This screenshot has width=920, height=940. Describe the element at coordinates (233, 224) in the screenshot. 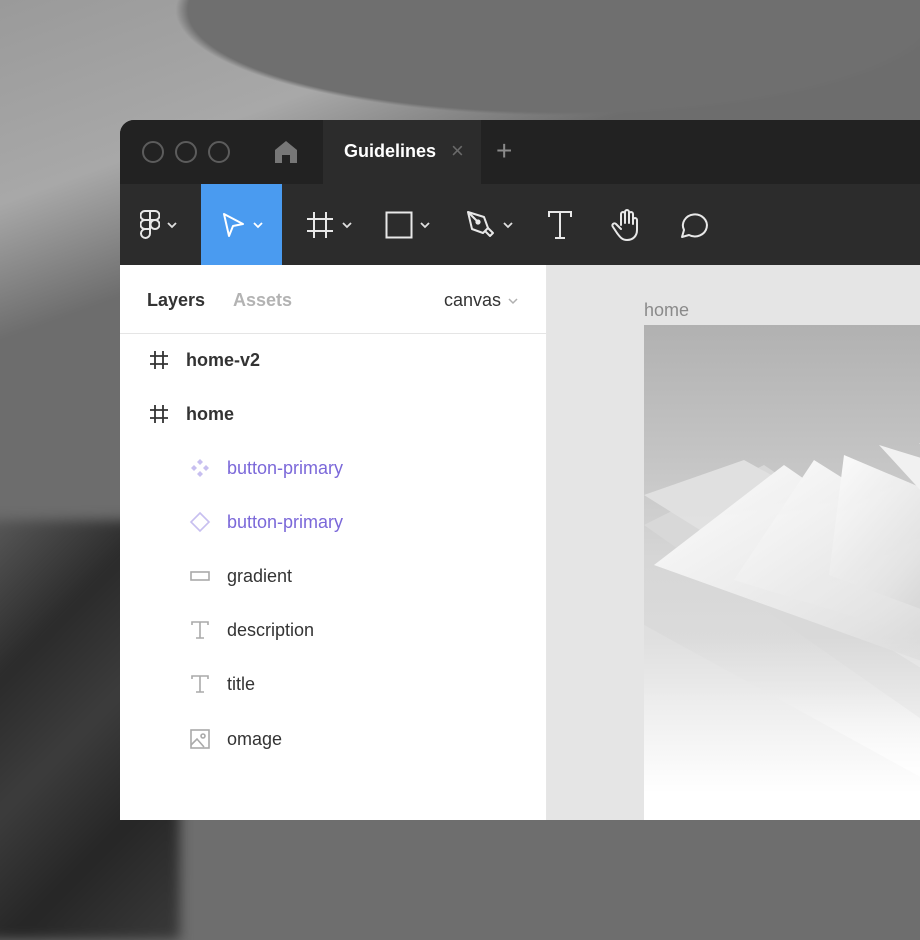

I see `cursor-arrow-icon` at that location.